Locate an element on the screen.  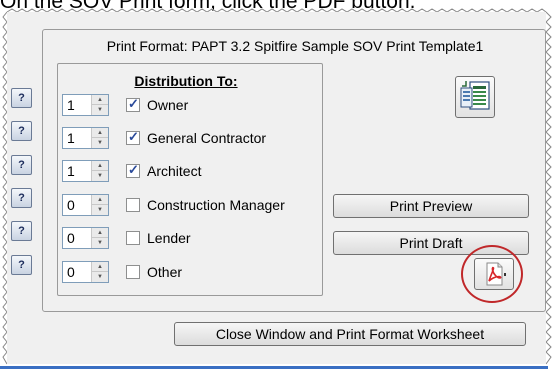
label-other: Other is located at coordinates (165, 272).